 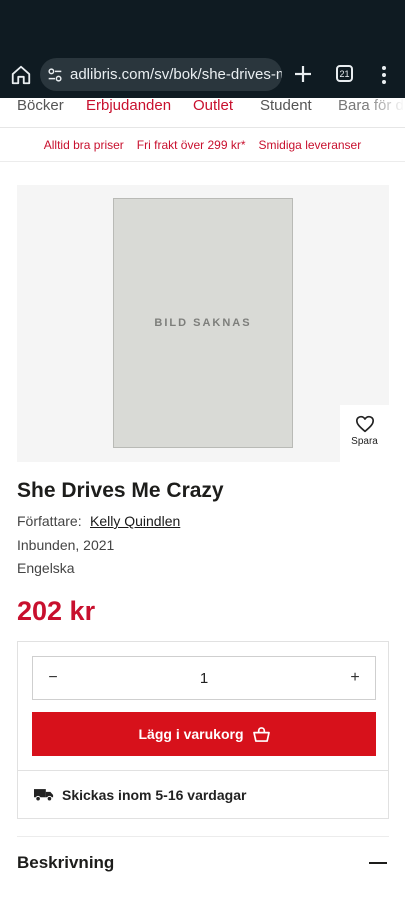 What do you see at coordinates (364, 424) in the screenshot?
I see `heart-icon` at bounding box center [364, 424].